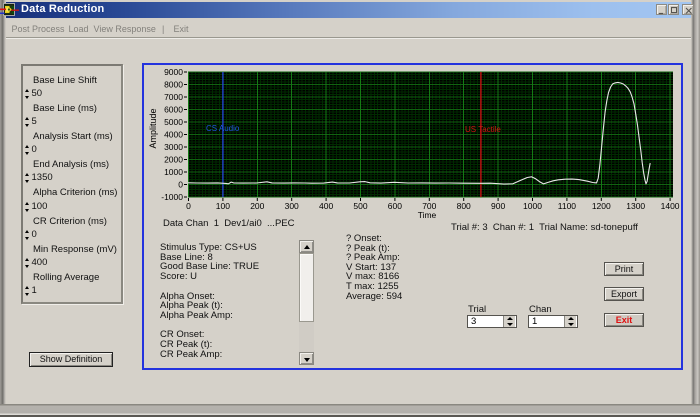 This screenshot has width=700, height=417. Describe the element at coordinates (173, 135) in the screenshot. I see `svg-text: 4000` at that location.